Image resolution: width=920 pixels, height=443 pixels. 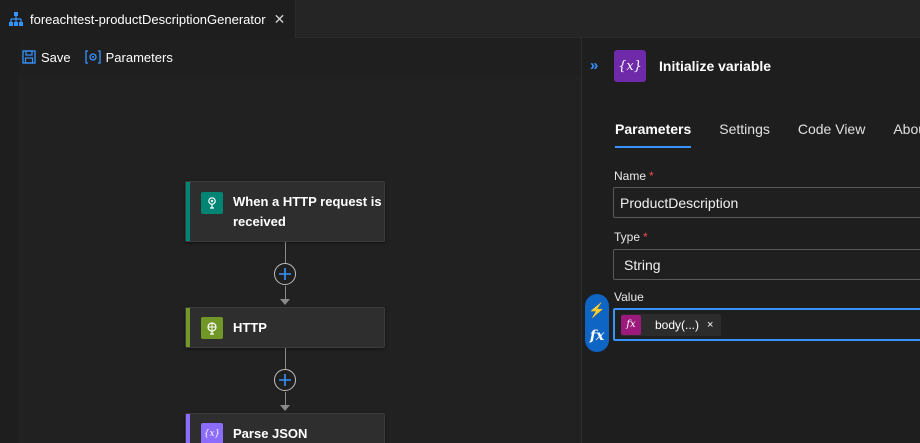 I want to click on type-field-value: String, so click(x=642, y=264).